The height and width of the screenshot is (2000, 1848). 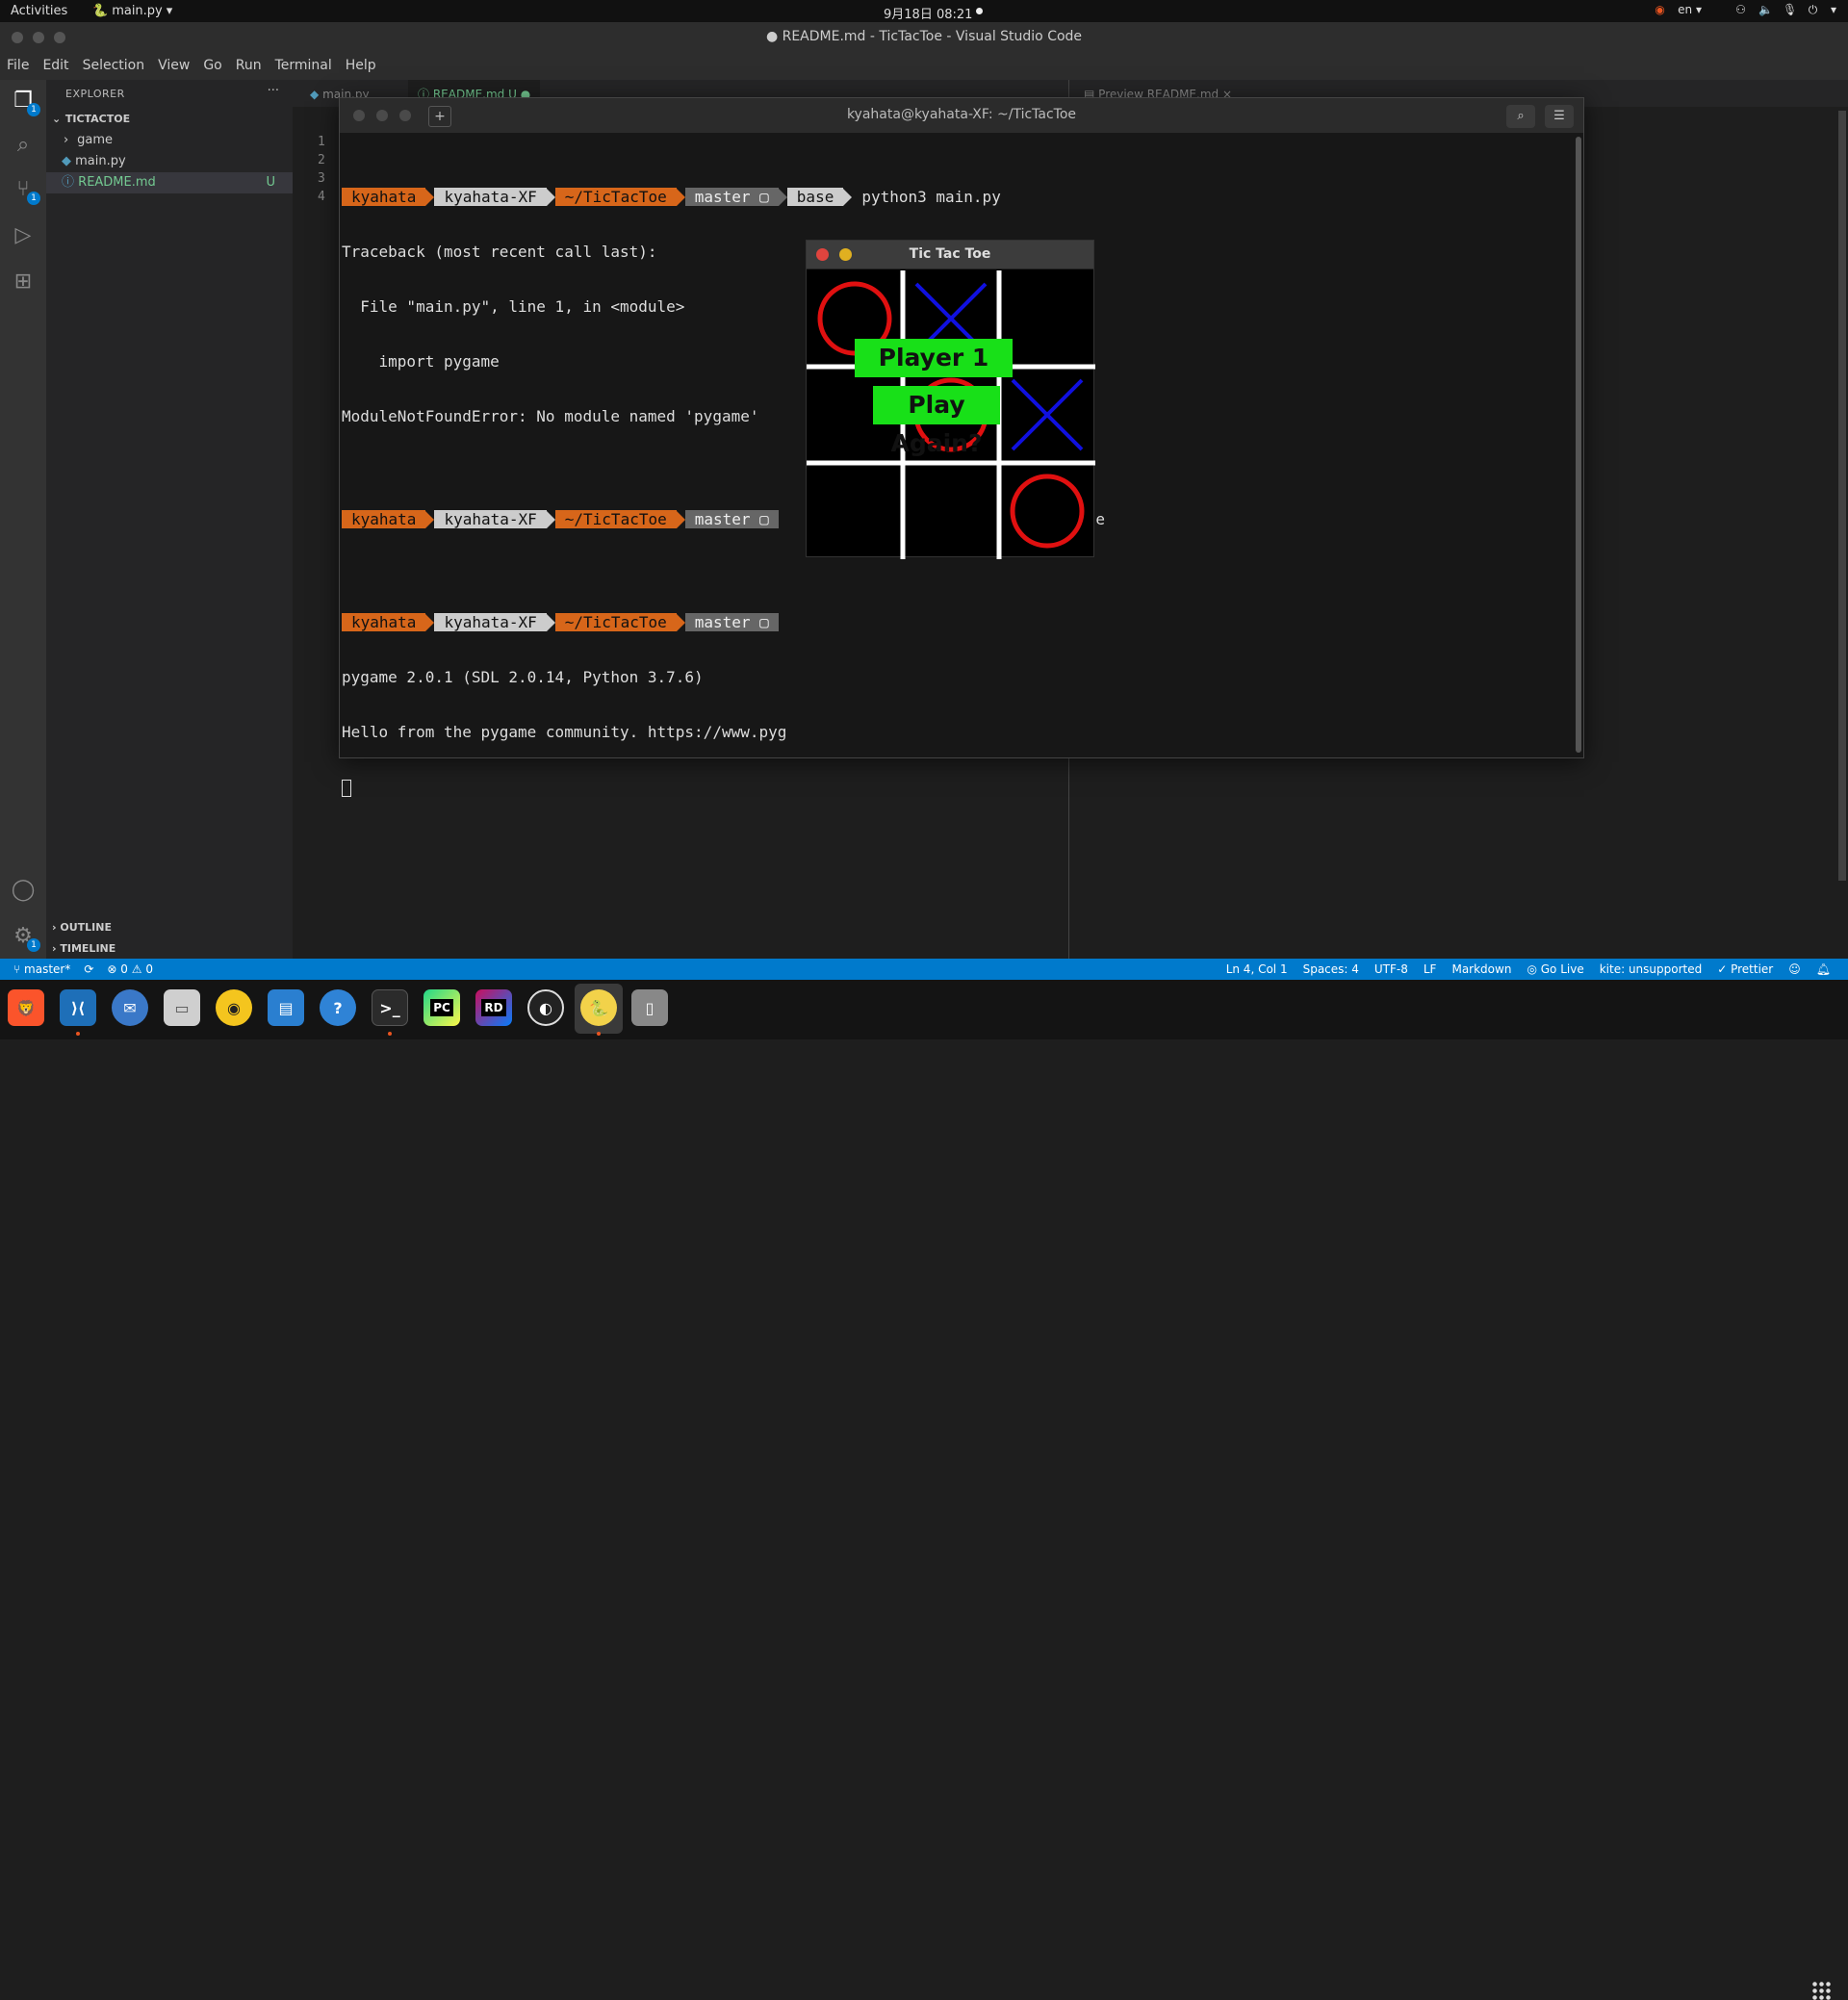 I want to click on prompt-user: kyahata, so click(x=384, y=197).